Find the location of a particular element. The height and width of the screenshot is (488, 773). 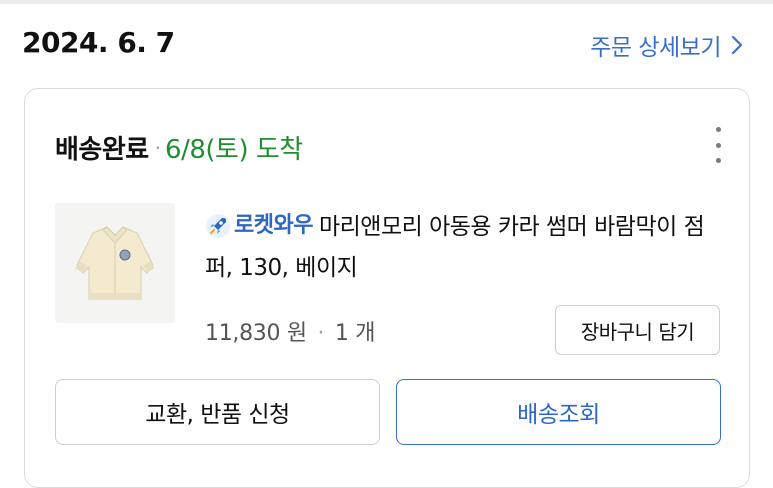

delivery-status: 배송완료 is located at coordinates (102, 150).